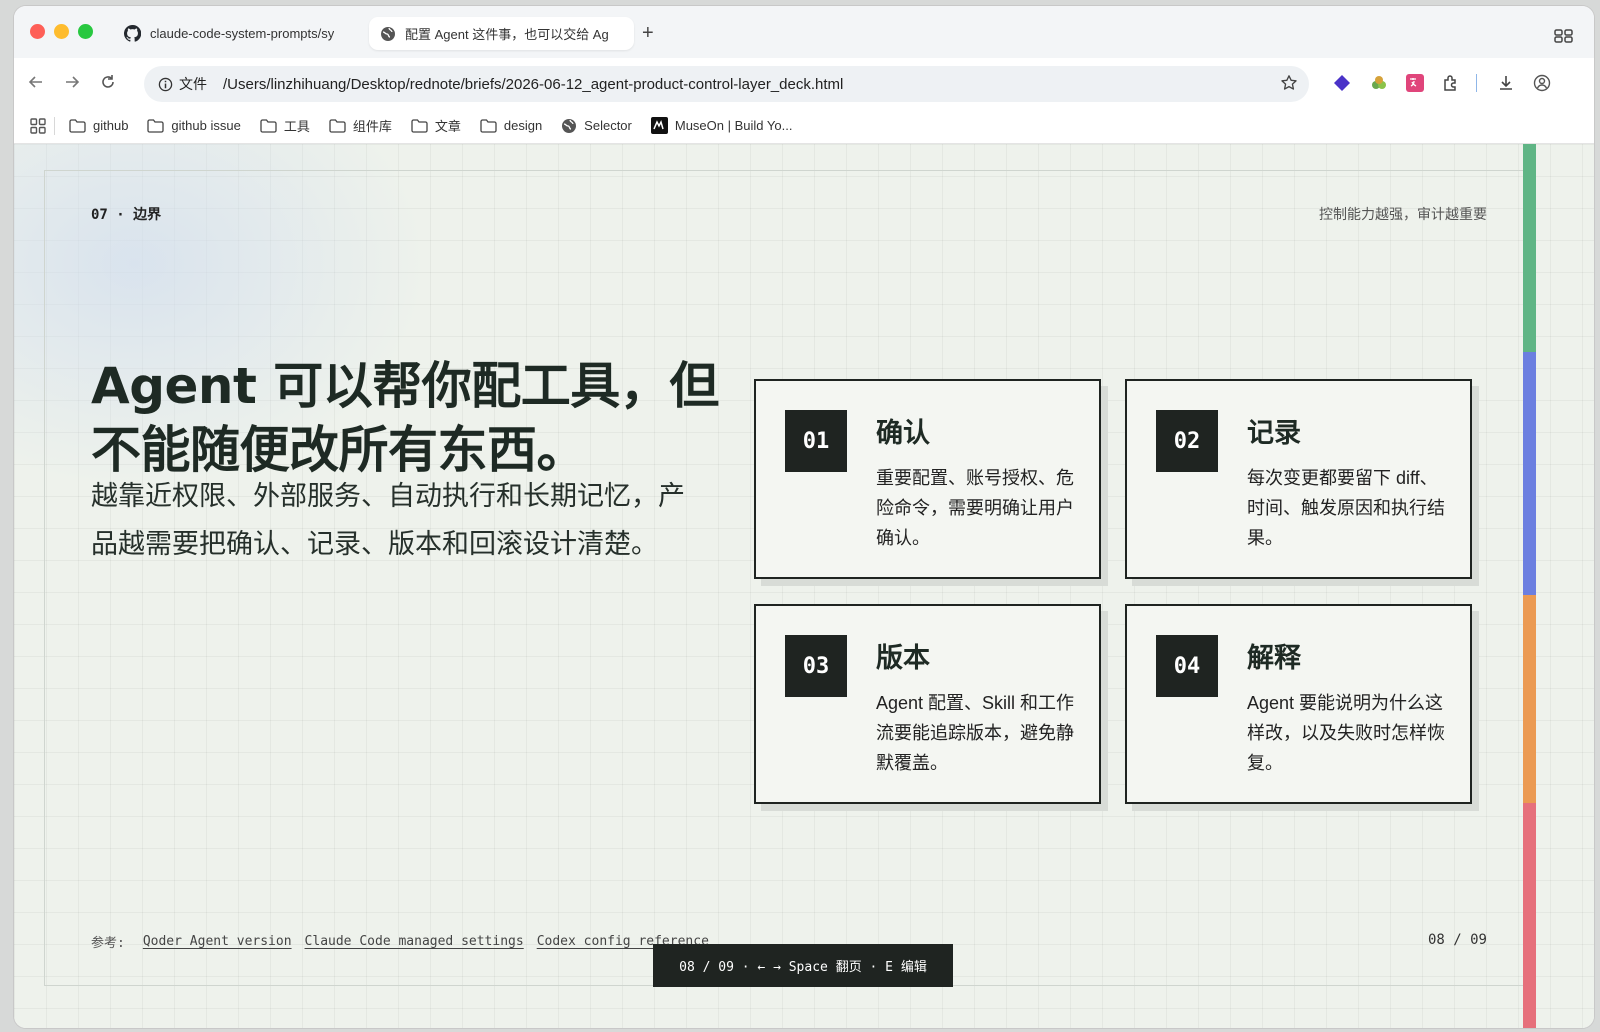 The height and width of the screenshot is (1032, 1600). What do you see at coordinates (1274, 658) in the screenshot?
I see `card-title: 解释` at bounding box center [1274, 658].